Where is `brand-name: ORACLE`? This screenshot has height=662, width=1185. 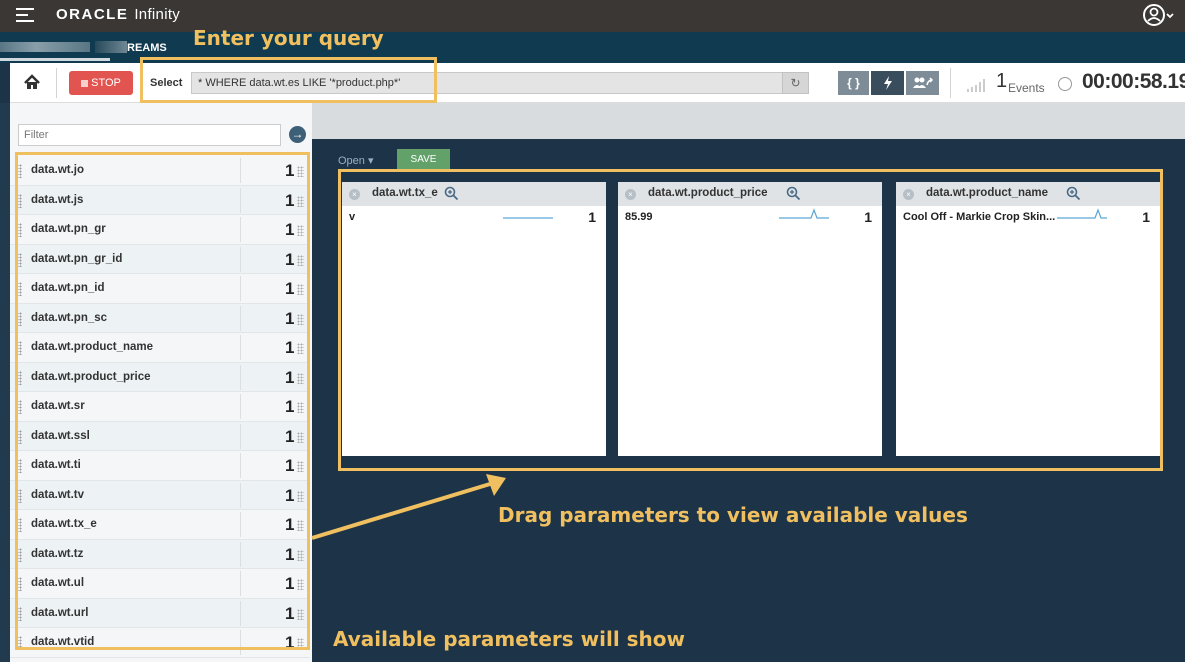
brand-name: ORACLE is located at coordinates (92, 14).